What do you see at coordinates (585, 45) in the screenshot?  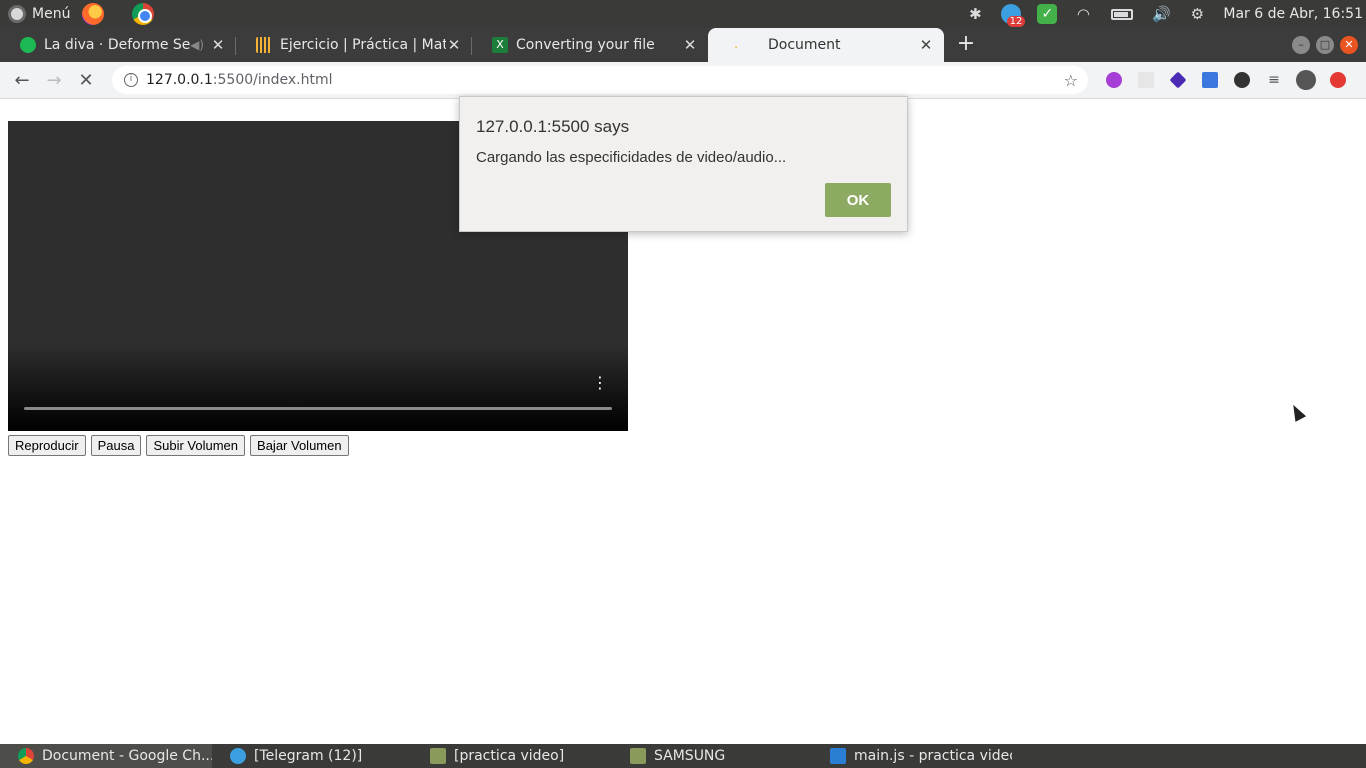 I see `tab-title: Converting your file` at bounding box center [585, 45].